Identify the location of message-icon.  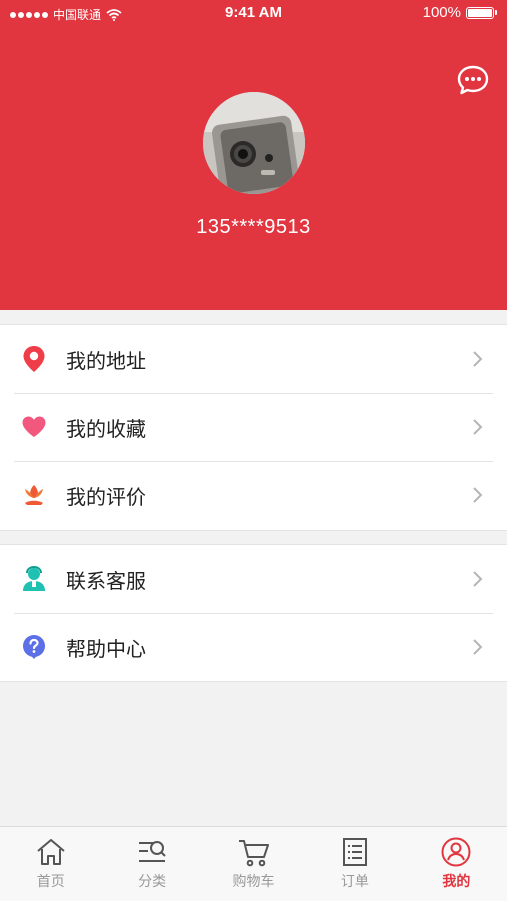
(473, 80).